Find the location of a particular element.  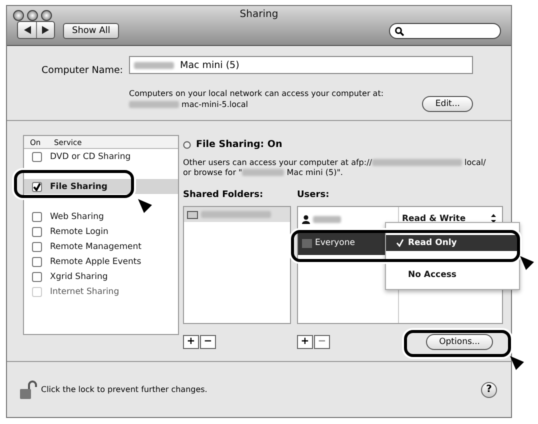

status-description: Other users can access your computer at afp:// local/ or browse for " Mac mini (5)". is located at coordinates (335, 168).